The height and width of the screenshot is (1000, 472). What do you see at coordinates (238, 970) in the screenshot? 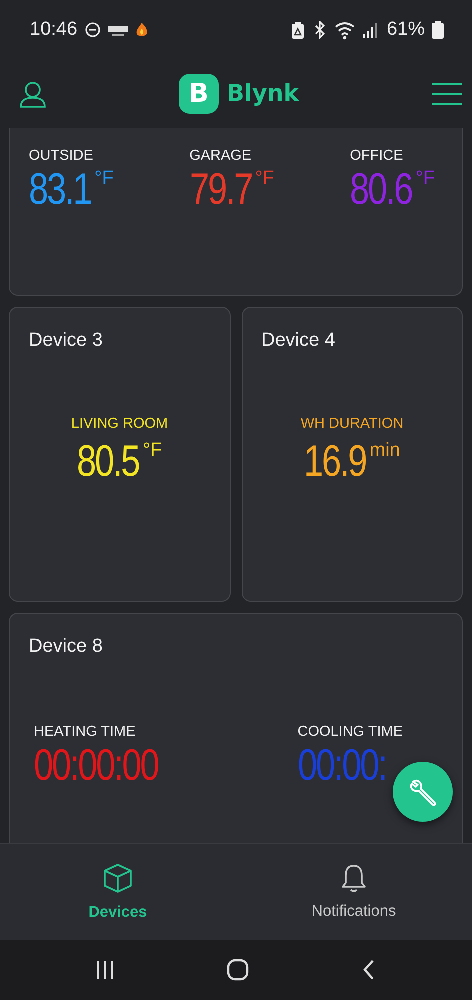
I see `home-icon` at bounding box center [238, 970].